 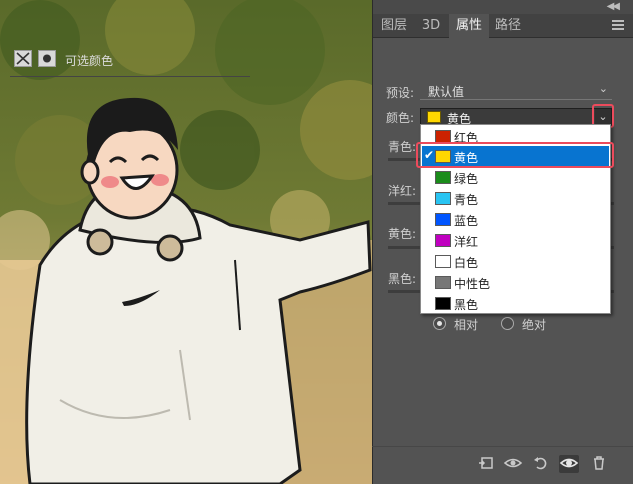 What do you see at coordinates (434, 117) in the screenshot?
I see `color-swatch` at bounding box center [434, 117].